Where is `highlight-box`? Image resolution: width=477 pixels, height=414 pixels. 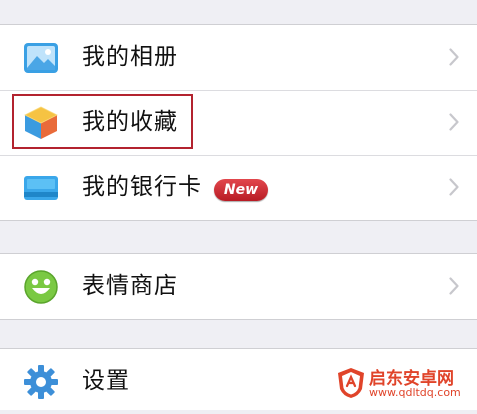
highlight-box is located at coordinates (102, 121).